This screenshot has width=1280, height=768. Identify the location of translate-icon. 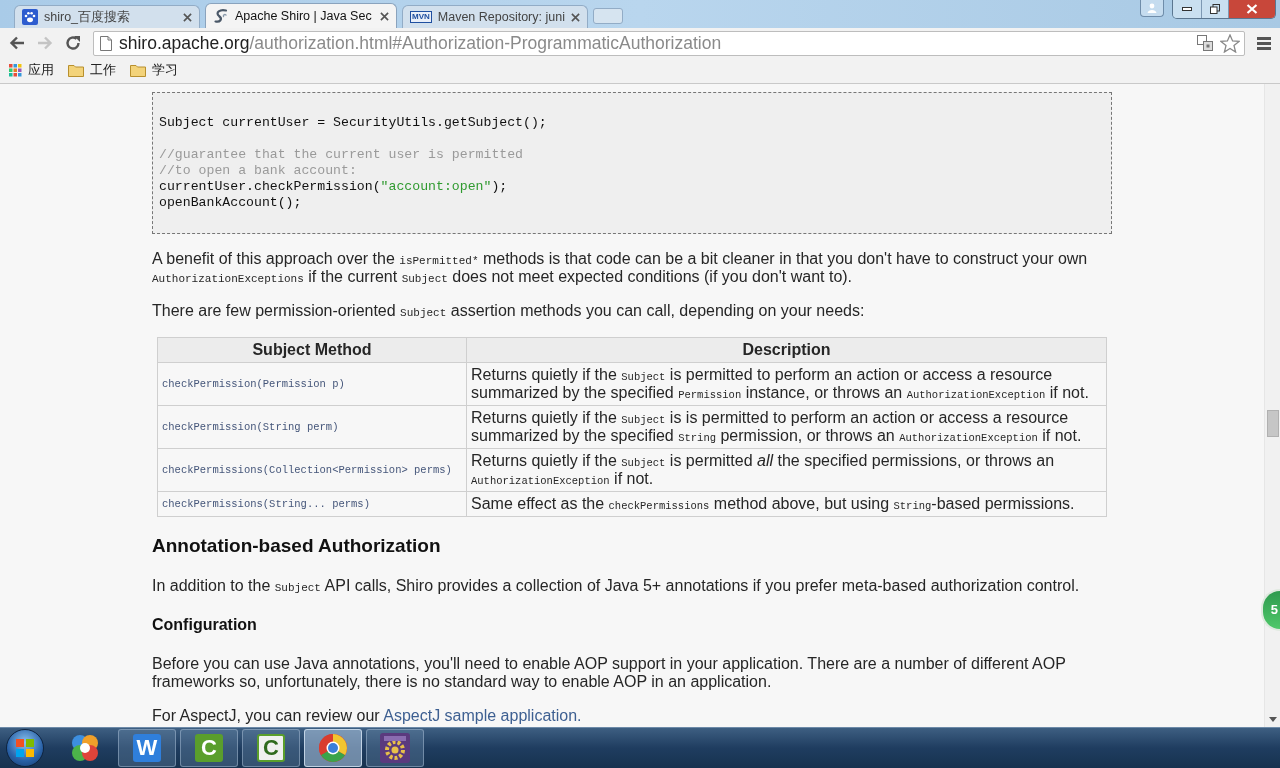
(1205, 43).